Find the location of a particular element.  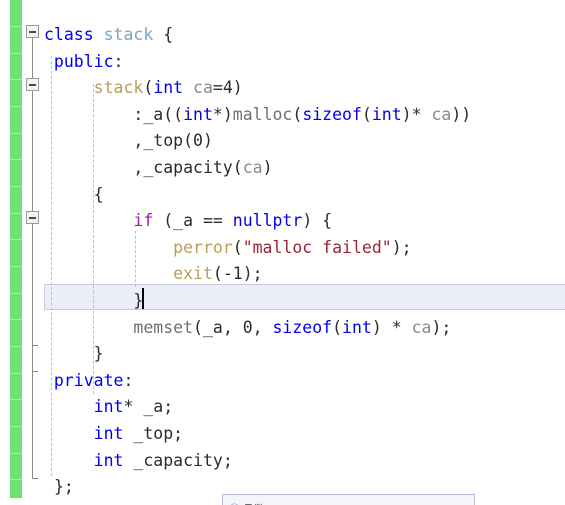

code-line-14-text: private: is located at coordinates (89, 380).